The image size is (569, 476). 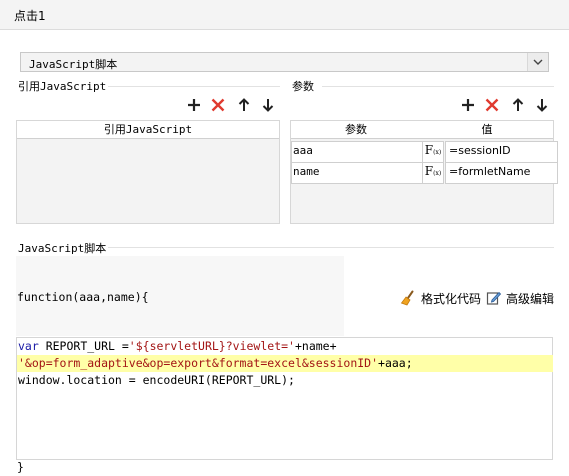 I want to click on param-move-up-button, so click(x=518, y=105).